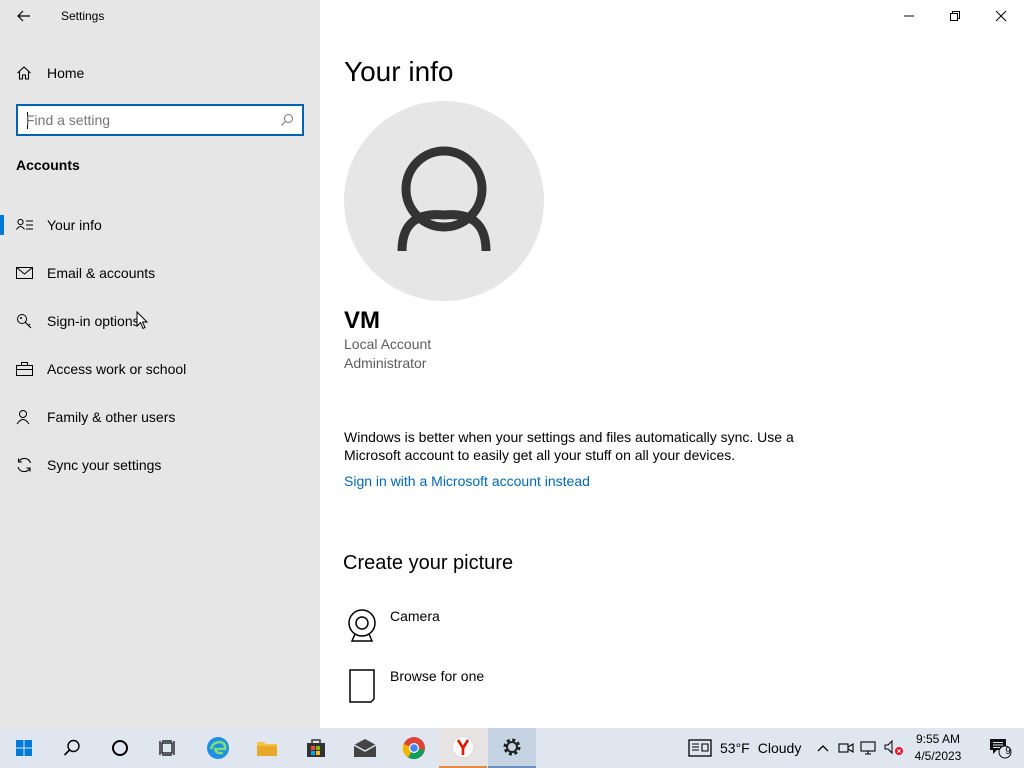  Describe the element at coordinates (24, 321) in the screenshot. I see `key-icon` at that location.